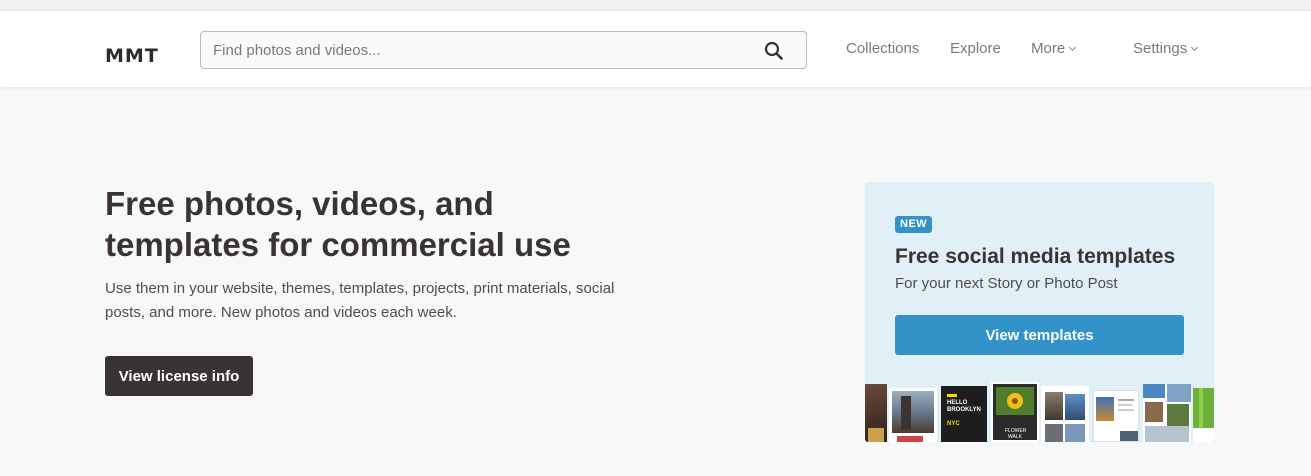 The image size is (1311, 476). What do you see at coordinates (655, 5) in the screenshot?
I see `browser-top-strip` at bounding box center [655, 5].